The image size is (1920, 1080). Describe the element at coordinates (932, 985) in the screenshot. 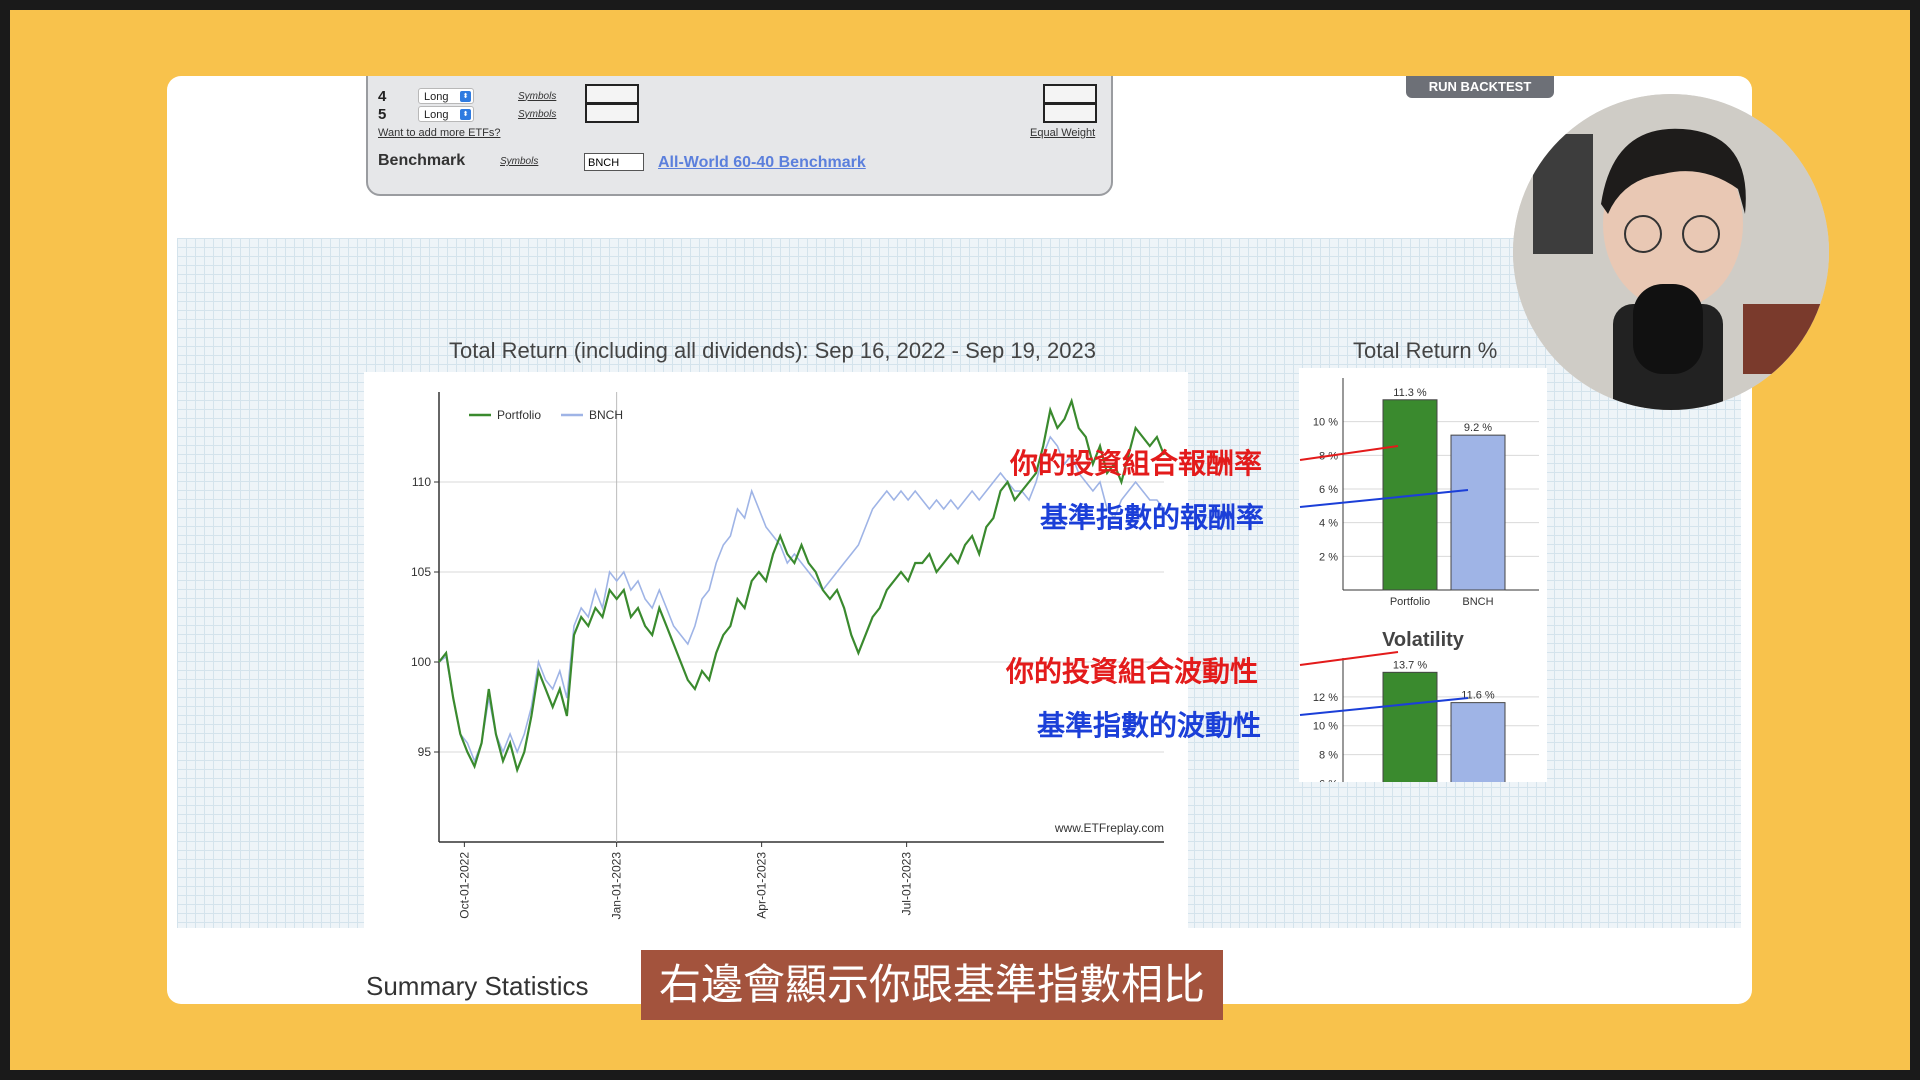

I see `video-subtitle: 右邊會顯示你跟基準指數相比` at that location.